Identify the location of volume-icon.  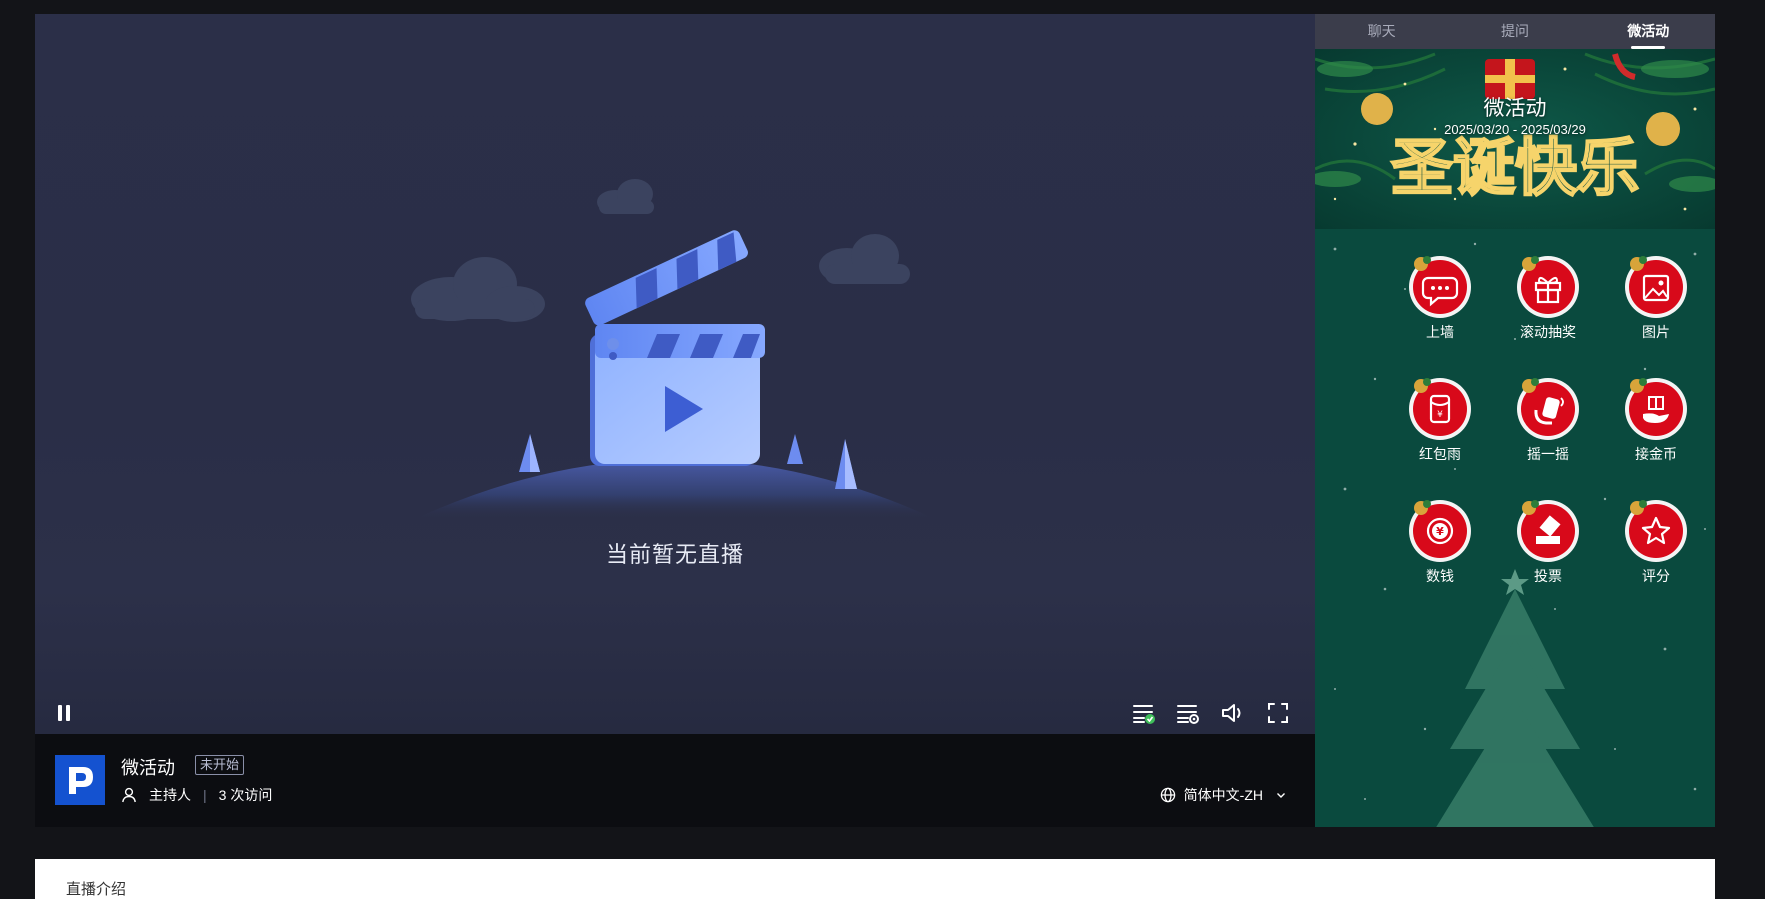
(1231, 713).